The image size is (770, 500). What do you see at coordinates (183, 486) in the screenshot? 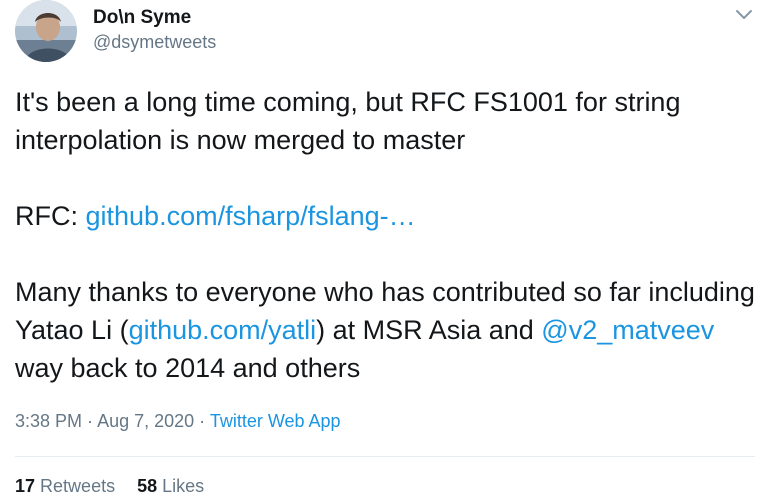
I see `likes-label: Likes` at bounding box center [183, 486].